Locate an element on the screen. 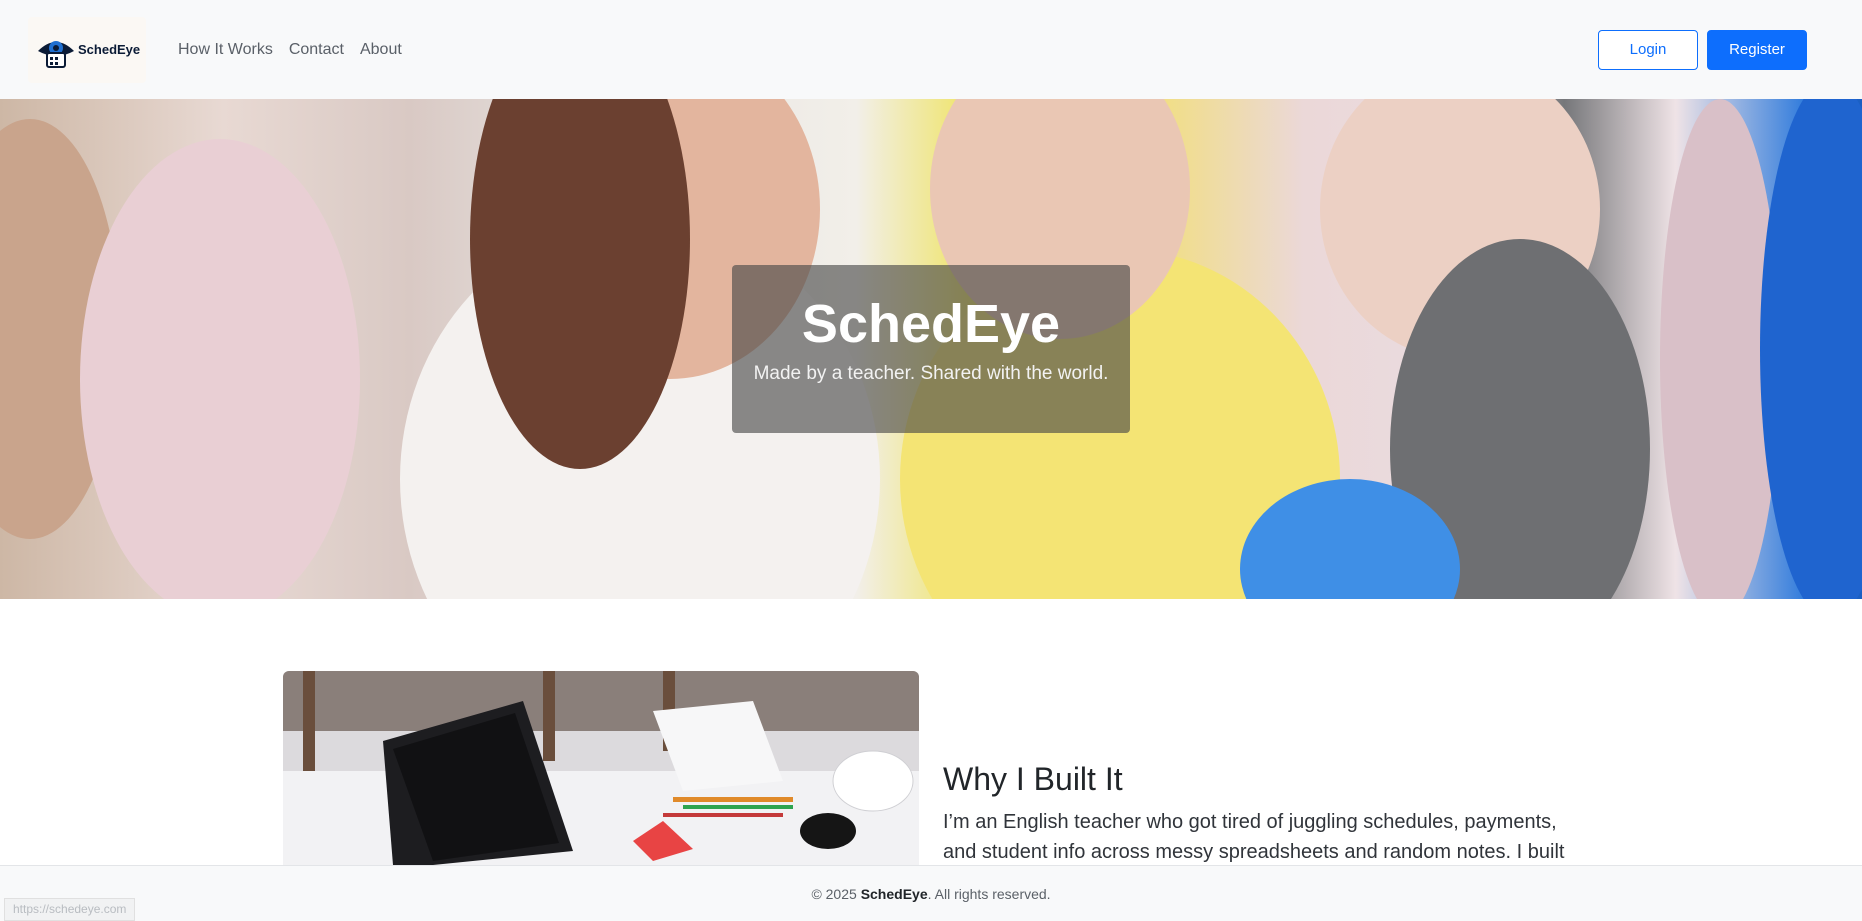 This screenshot has width=1862, height=921. status-bar-url: https://schedeye.com is located at coordinates (70, 909).